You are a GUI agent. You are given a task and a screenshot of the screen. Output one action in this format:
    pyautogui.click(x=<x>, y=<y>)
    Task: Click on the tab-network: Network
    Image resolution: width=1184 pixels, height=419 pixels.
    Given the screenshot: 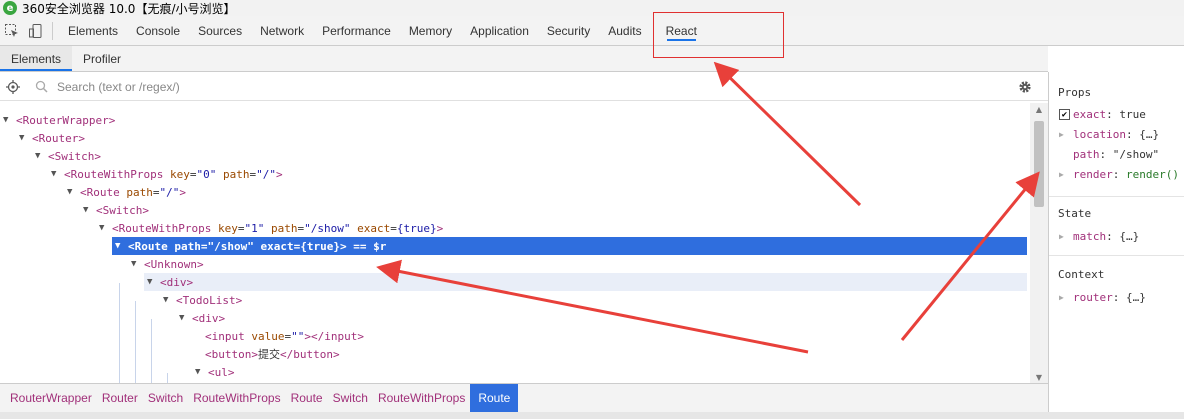 What is the action you would take?
    pyautogui.click(x=282, y=31)
    